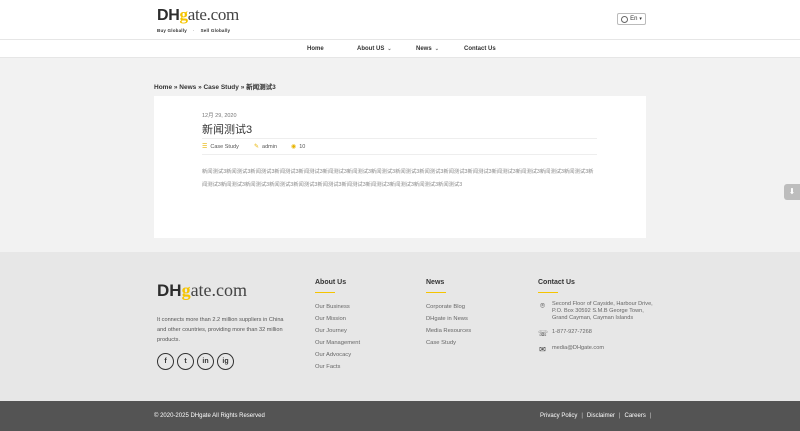  What do you see at coordinates (435, 282) in the screenshot?
I see `footer-news-title: News` at bounding box center [435, 282].